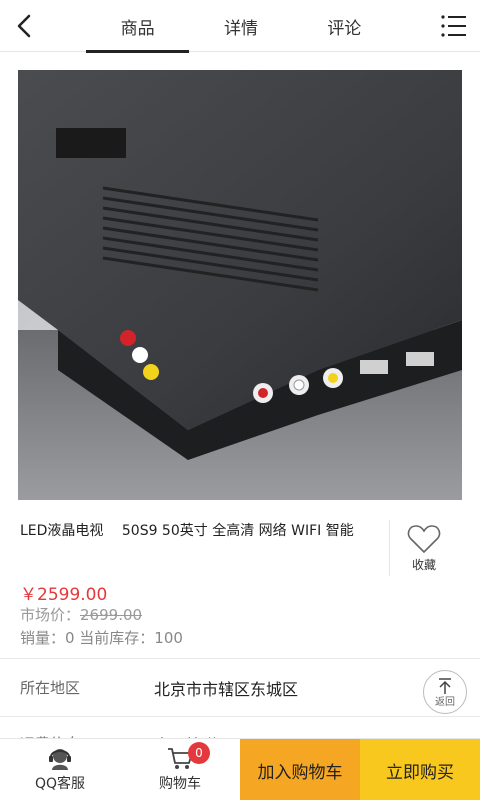 The height and width of the screenshot is (800, 480). What do you see at coordinates (445, 692) in the screenshot?
I see `back-to-top-button: 返回` at bounding box center [445, 692].